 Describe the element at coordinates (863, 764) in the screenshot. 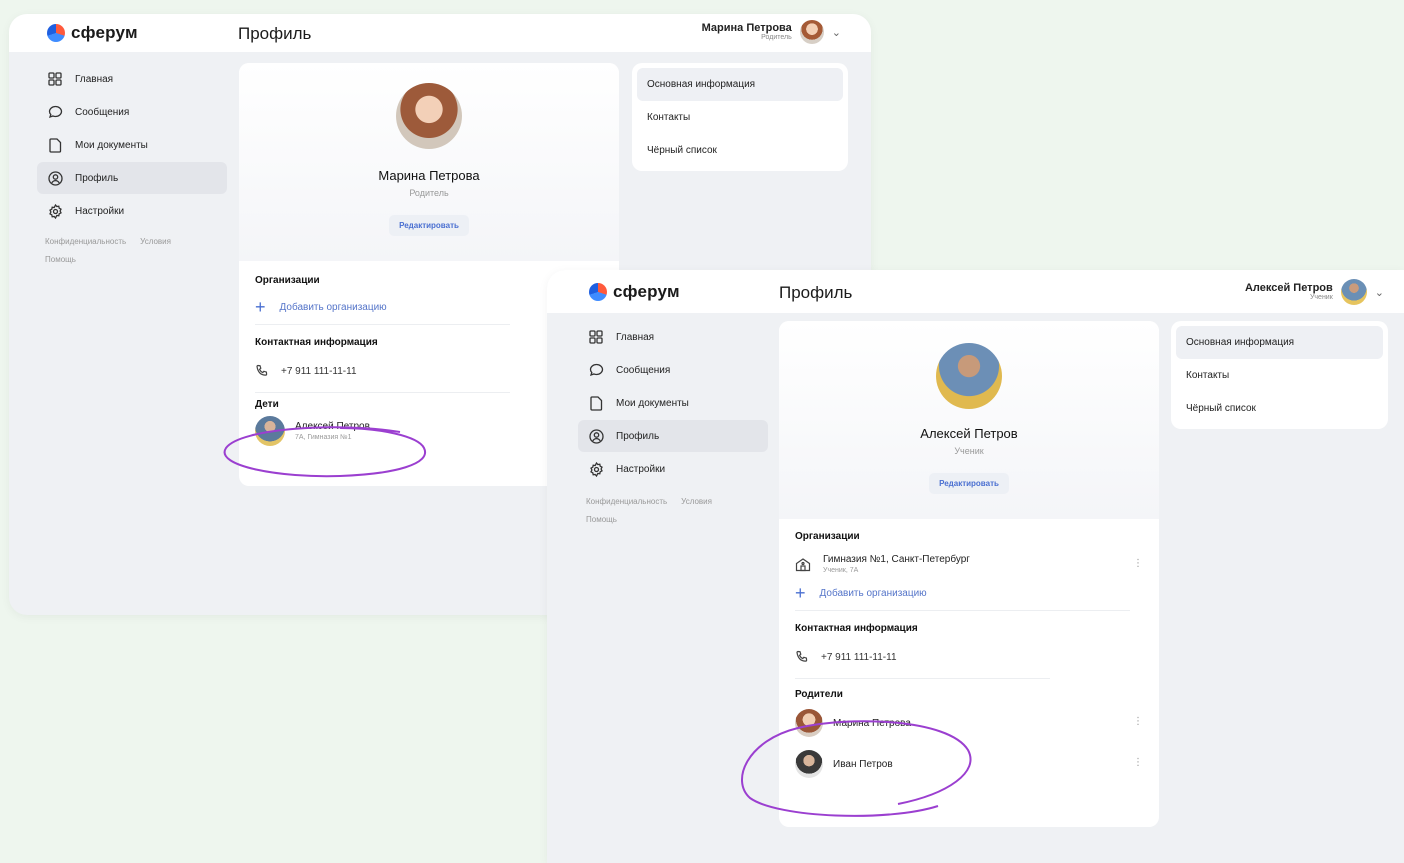

I see `parent-name: Иван Петров` at that location.